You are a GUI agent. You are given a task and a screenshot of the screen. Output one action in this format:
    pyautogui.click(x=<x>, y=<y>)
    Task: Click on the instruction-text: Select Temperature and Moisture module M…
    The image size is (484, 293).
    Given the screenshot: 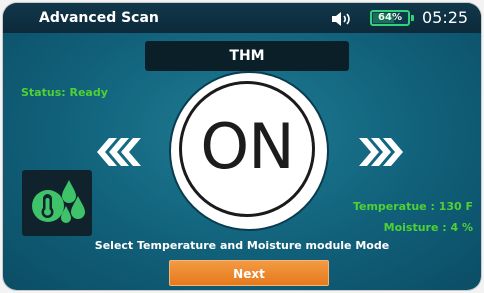 What is the action you would take?
    pyautogui.click(x=242, y=245)
    